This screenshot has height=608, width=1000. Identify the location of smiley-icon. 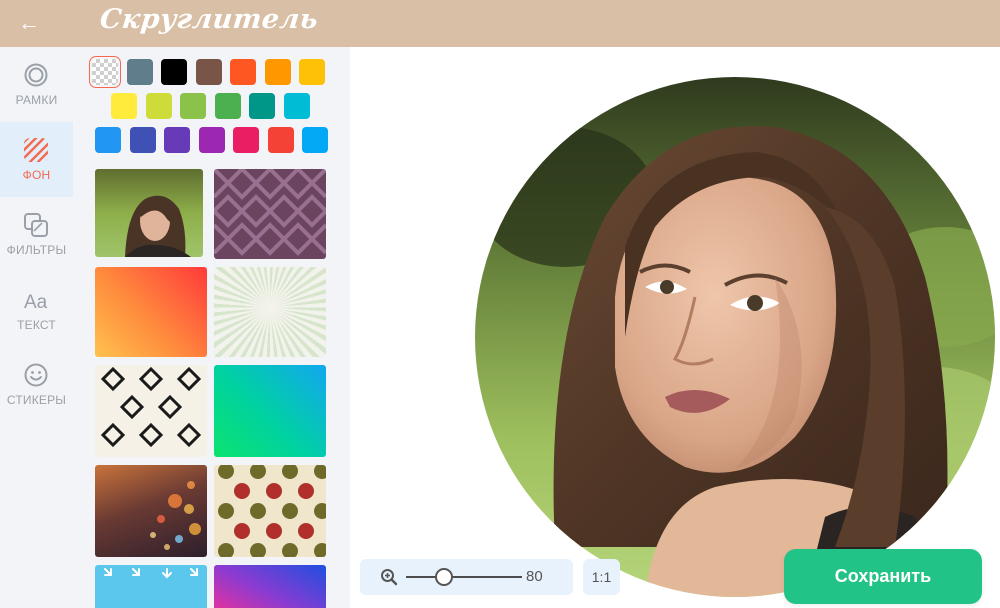
(36, 375).